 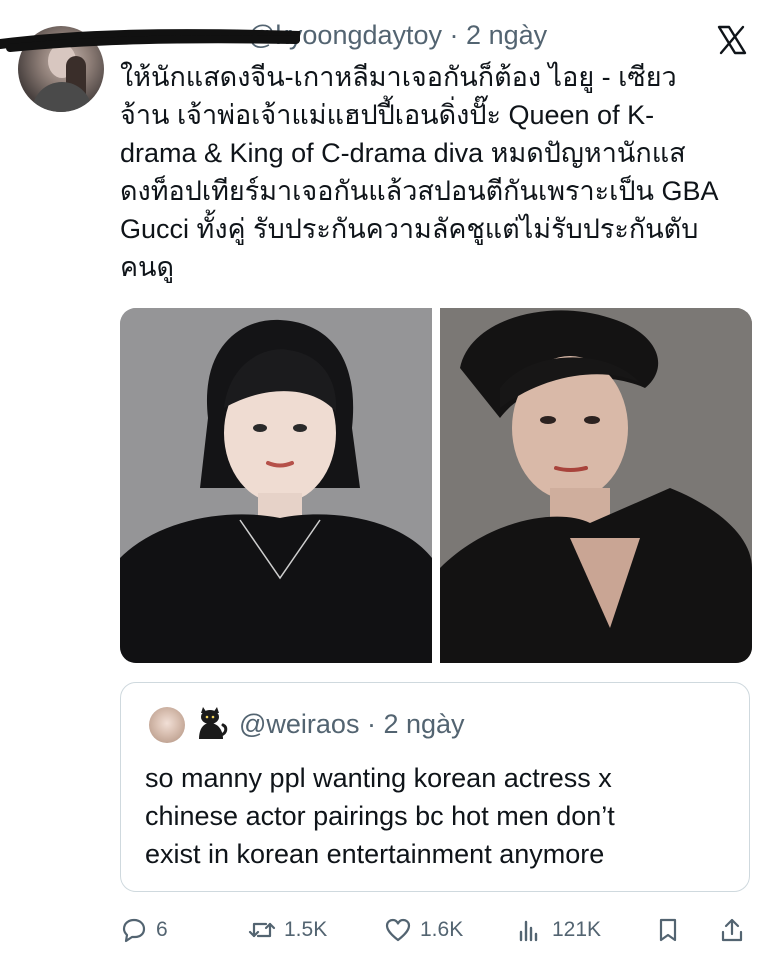 I want to click on views-button: 121K, so click(x=558, y=930).